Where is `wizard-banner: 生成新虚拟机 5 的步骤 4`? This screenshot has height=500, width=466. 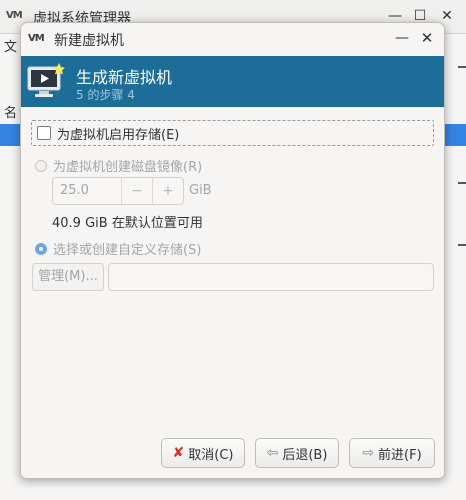
wizard-banner: 生成新虚拟机 5 的步骤 4 is located at coordinates (232, 81).